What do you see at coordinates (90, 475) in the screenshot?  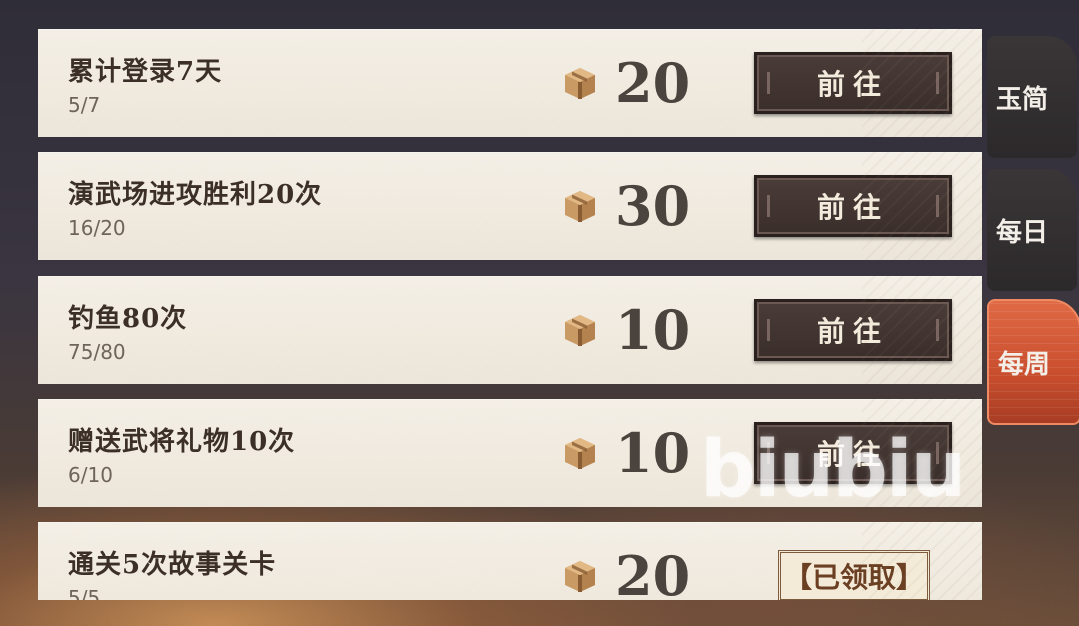 I see `task-progress: 6/10` at bounding box center [90, 475].